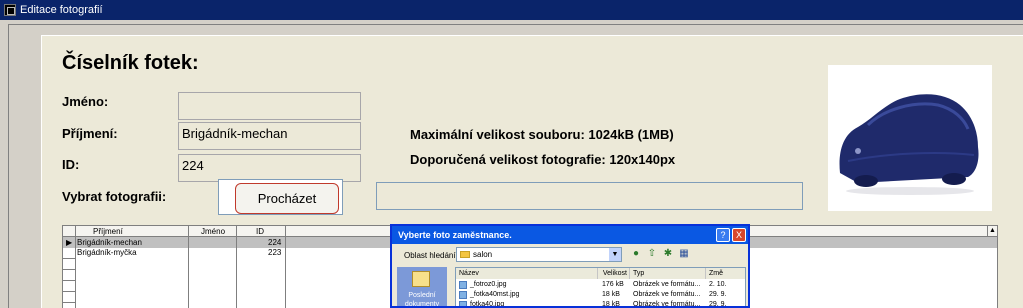 The height and width of the screenshot is (308, 1023). Describe the element at coordinates (668, 273) in the screenshot. I see `file-column-type: Typ` at that location.